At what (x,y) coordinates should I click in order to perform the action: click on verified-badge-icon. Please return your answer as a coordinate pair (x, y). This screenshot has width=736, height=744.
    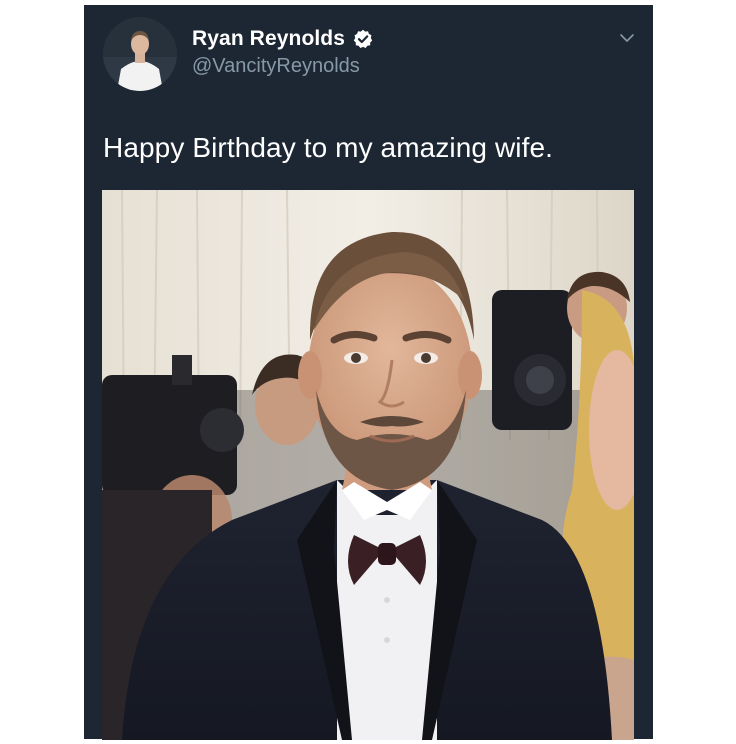
    Looking at the image, I should click on (363, 38).